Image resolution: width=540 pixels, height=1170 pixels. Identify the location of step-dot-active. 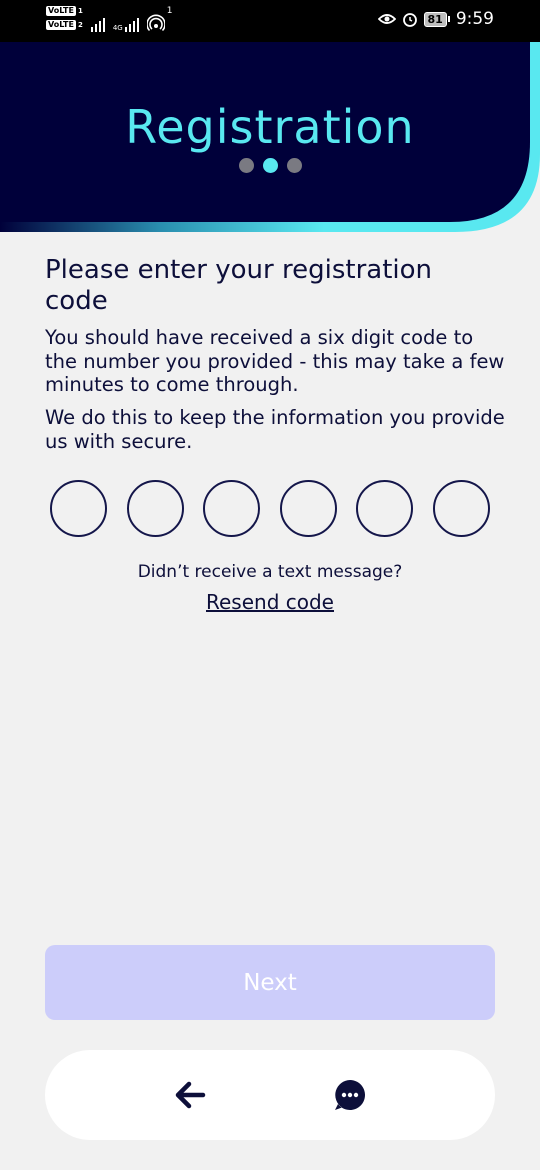
(270, 165).